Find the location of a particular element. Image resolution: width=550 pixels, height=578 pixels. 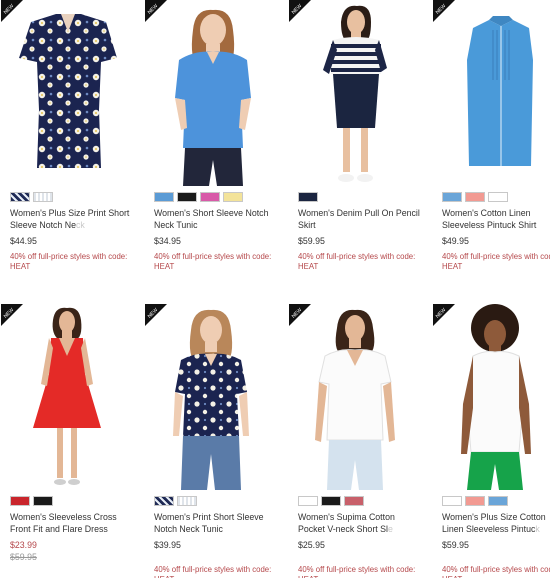

product-price: $39.95 is located at coordinates (167, 545).